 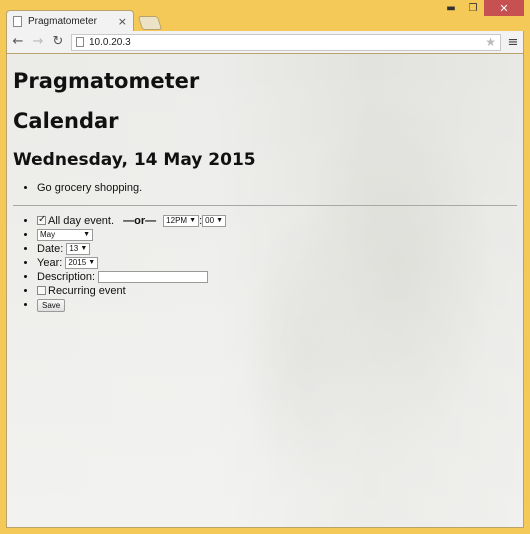 I want to click on year-value: 2015, so click(x=77, y=263).